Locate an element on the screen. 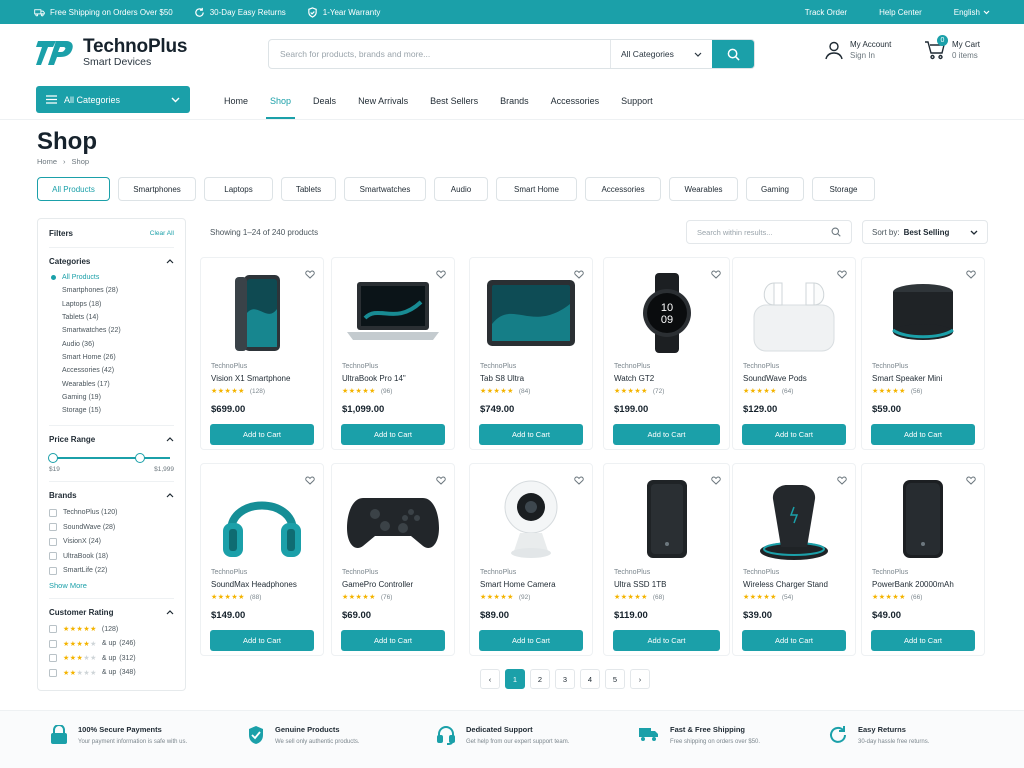  rating-section-header: Customer Rating is located at coordinates (111, 612).